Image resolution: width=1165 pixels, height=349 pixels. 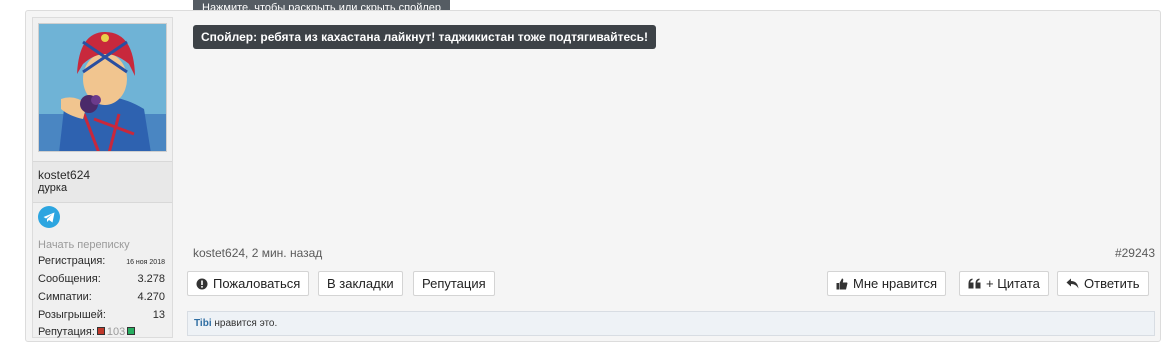 What do you see at coordinates (202, 284) in the screenshot?
I see `exclamation-circle-icon` at bounding box center [202, 284].